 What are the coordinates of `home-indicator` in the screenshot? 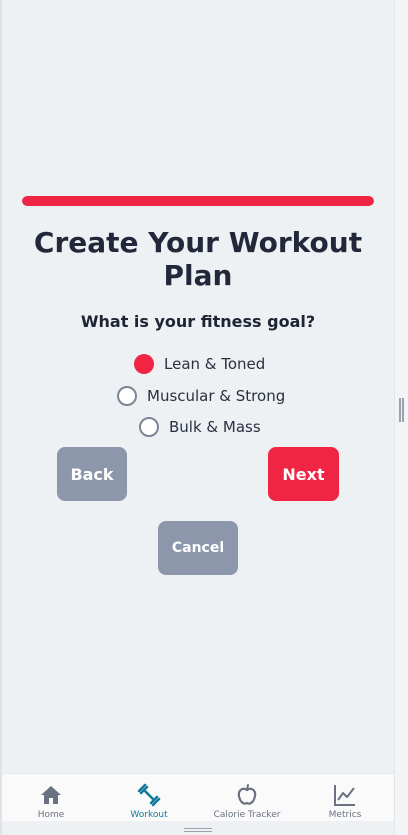 It's located at (198, 830).